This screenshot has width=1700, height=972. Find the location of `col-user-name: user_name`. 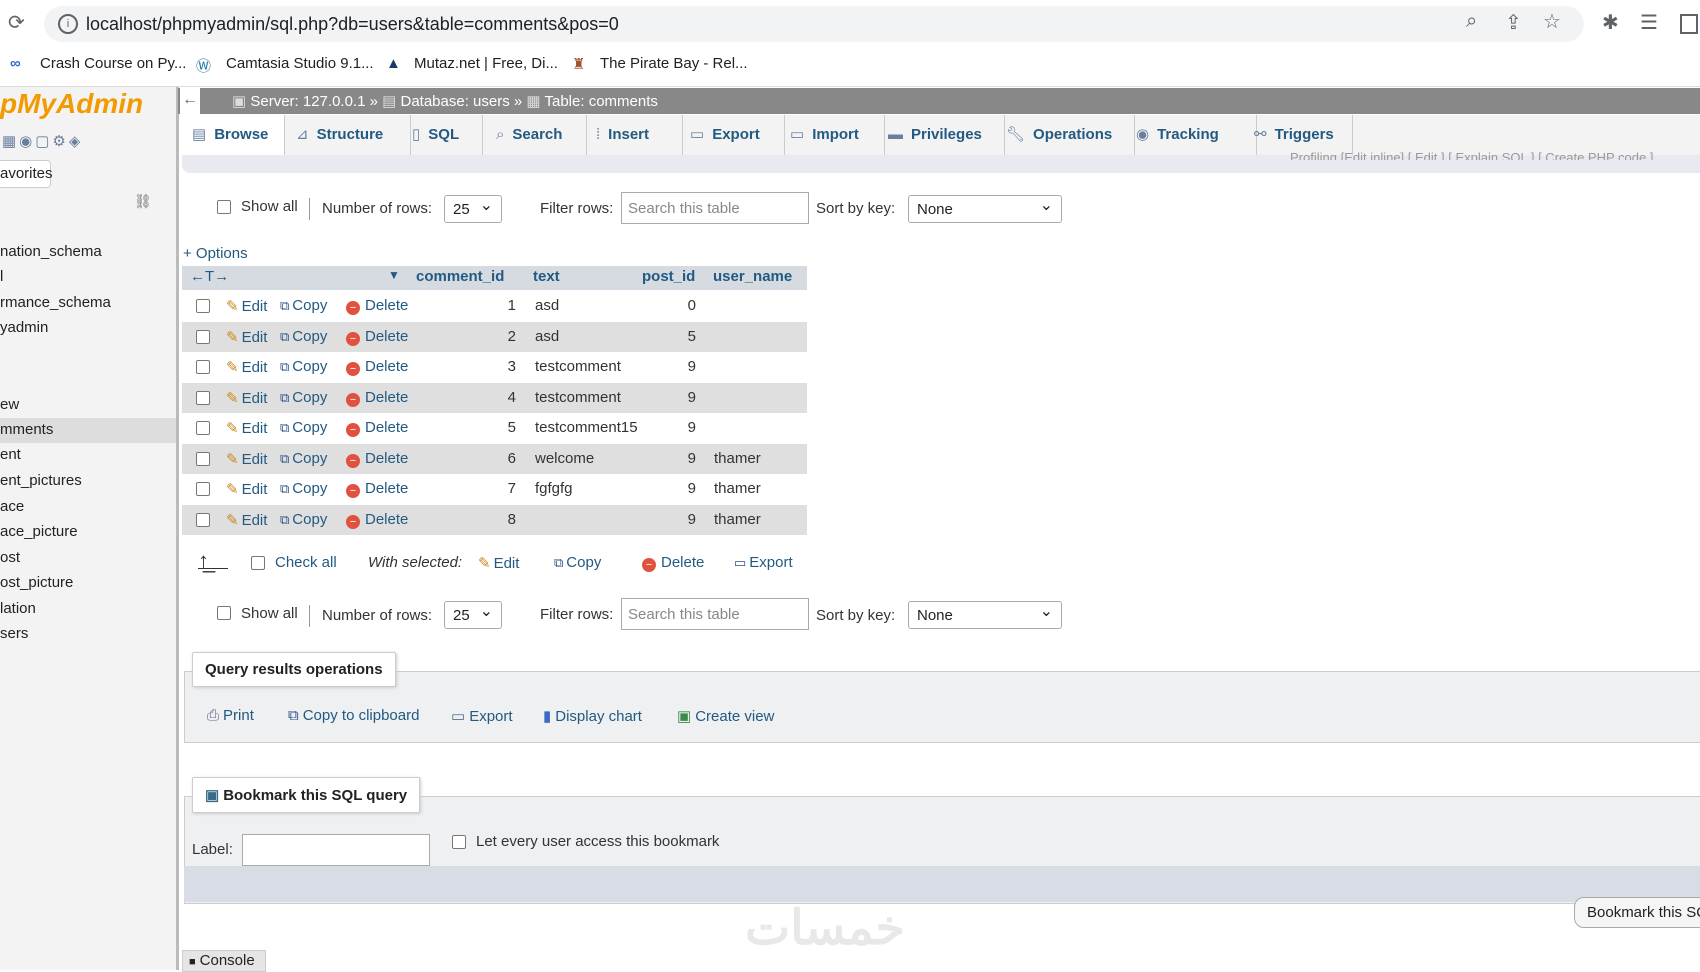

col-user-name: user_name is located at coordinates (752, 276).